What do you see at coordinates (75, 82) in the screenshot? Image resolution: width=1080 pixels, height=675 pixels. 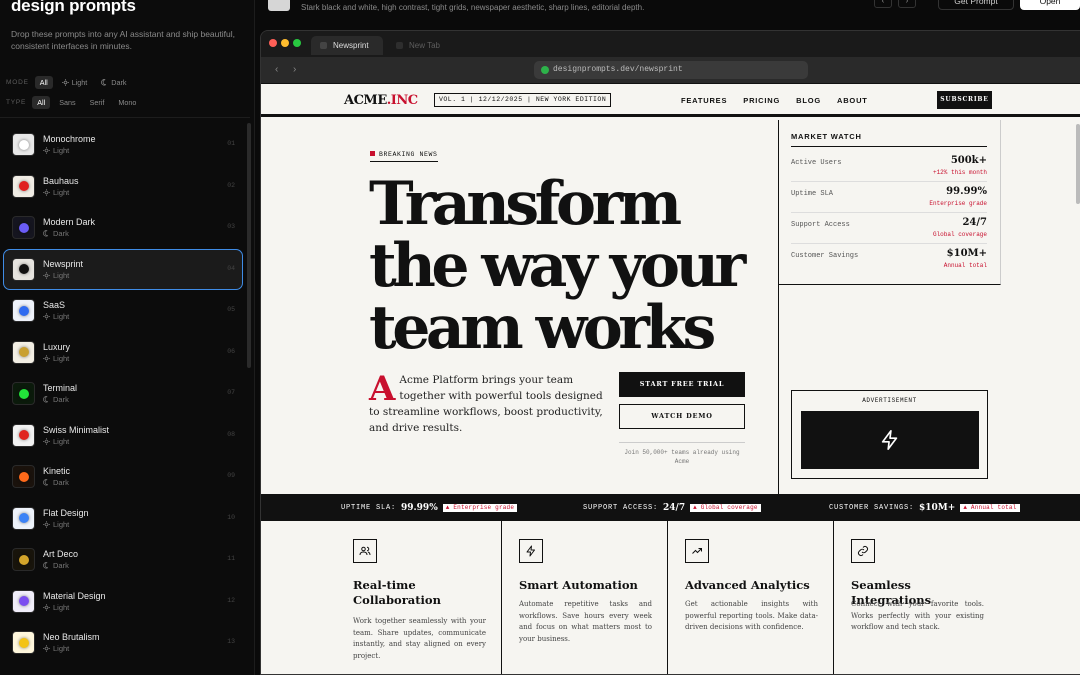 I see `mode-light-chip: Light` at bounding box center [75, 82].